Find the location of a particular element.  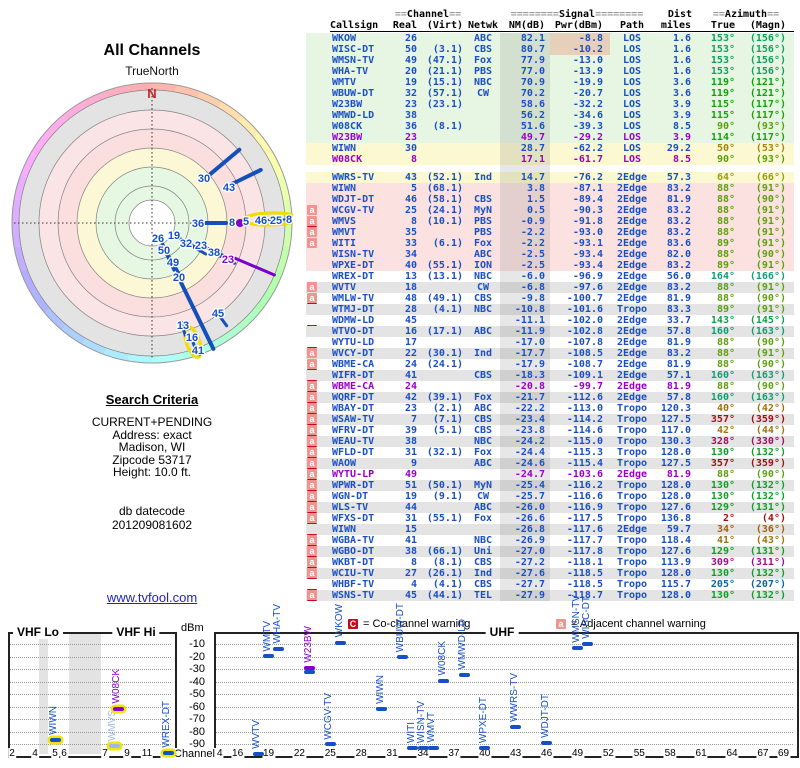

station-label: WREX-DT is located at coordinates (166, 724).